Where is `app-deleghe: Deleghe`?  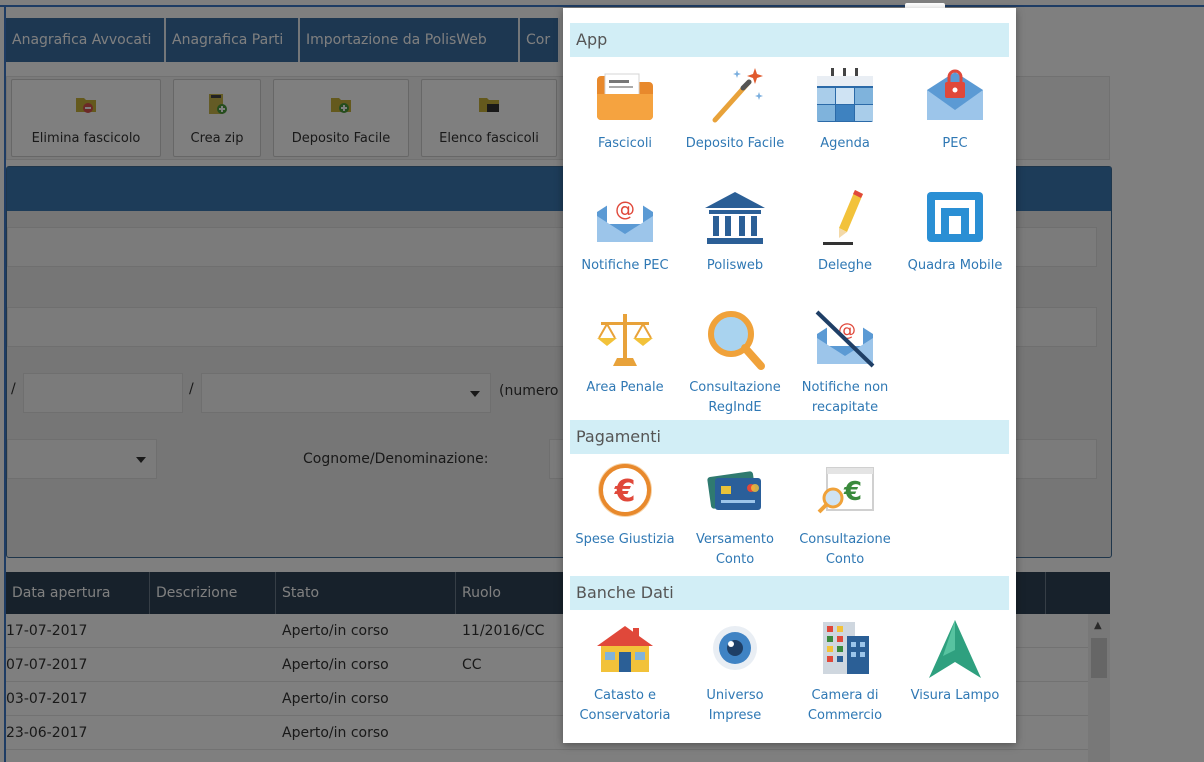
app-deleghe: Deleghe is located at coordinates (845, 241).